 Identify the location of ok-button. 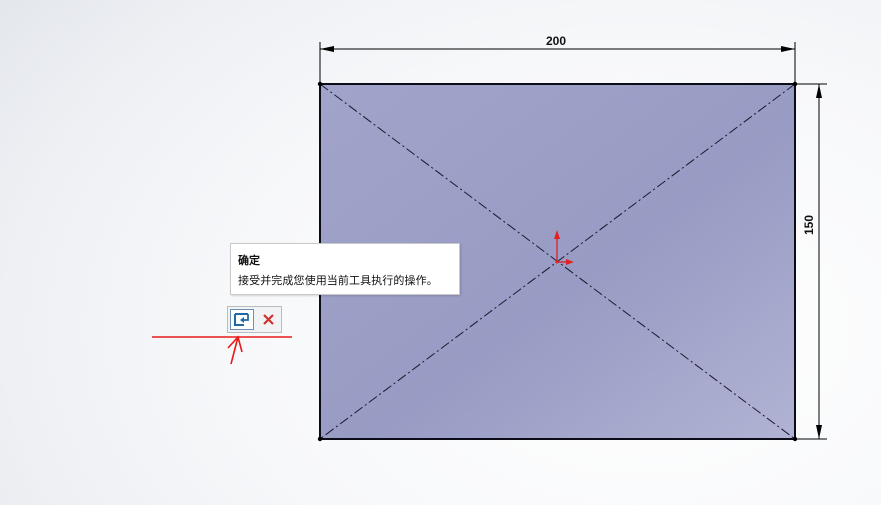
(242, 319).